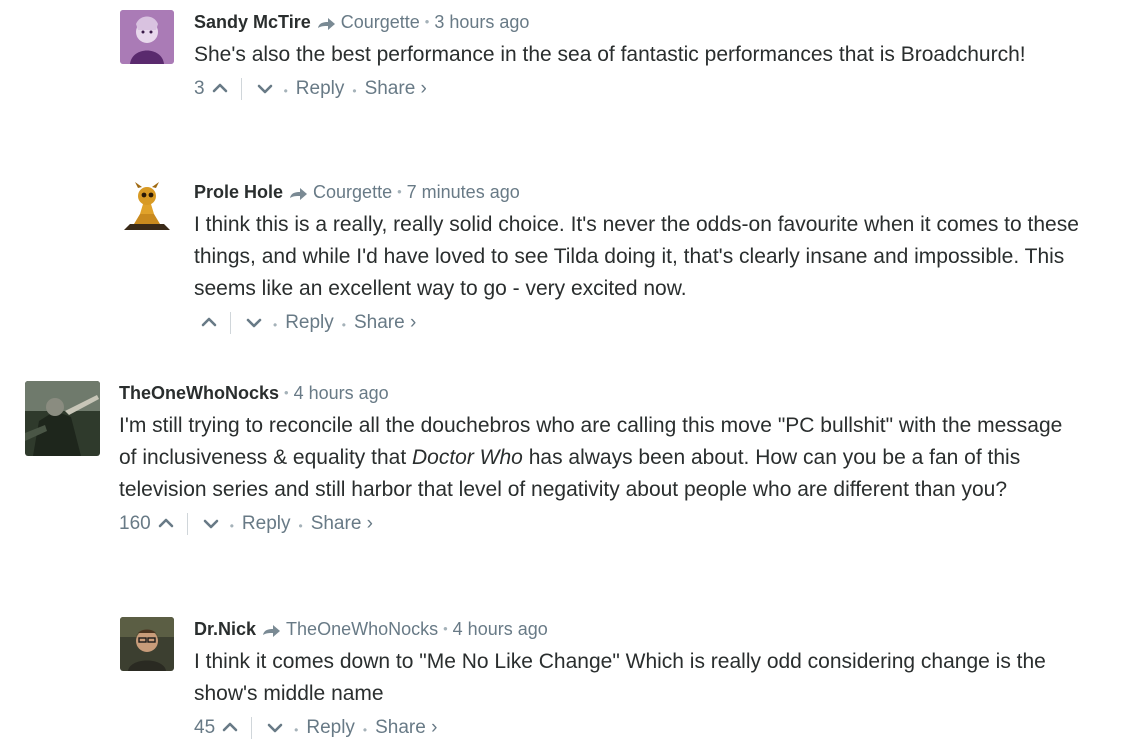 This screenshot has height=744, width=1123. I want to click on comment-text-emphasis: Doctor Who, so click(467, 457).